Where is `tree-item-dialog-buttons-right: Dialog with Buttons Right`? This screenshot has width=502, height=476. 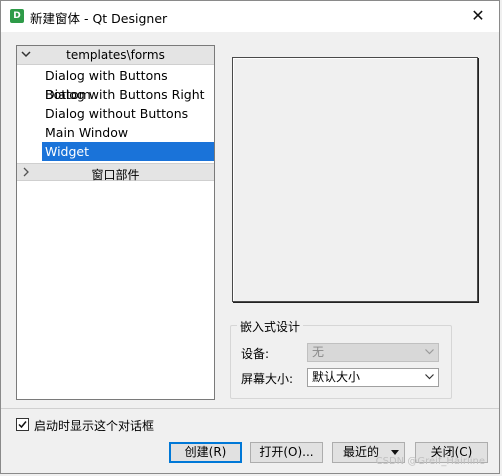
tree-item-dialog-buttons-right: Dialog with Buttons Right is located at coordinates (128, 94).